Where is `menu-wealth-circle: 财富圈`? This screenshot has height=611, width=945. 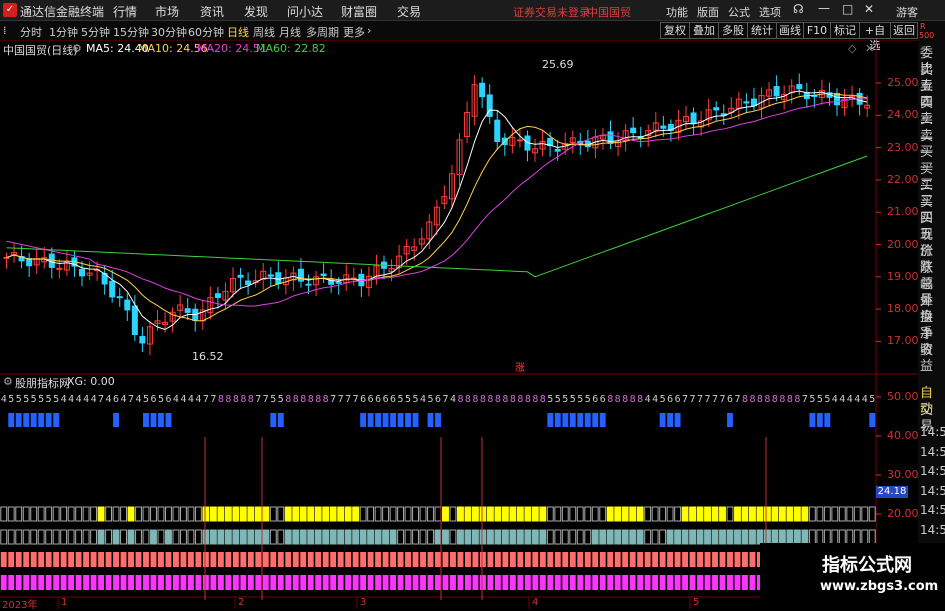
menu-wealth-circle: 财富圈 is located at coordinates (359, 11).